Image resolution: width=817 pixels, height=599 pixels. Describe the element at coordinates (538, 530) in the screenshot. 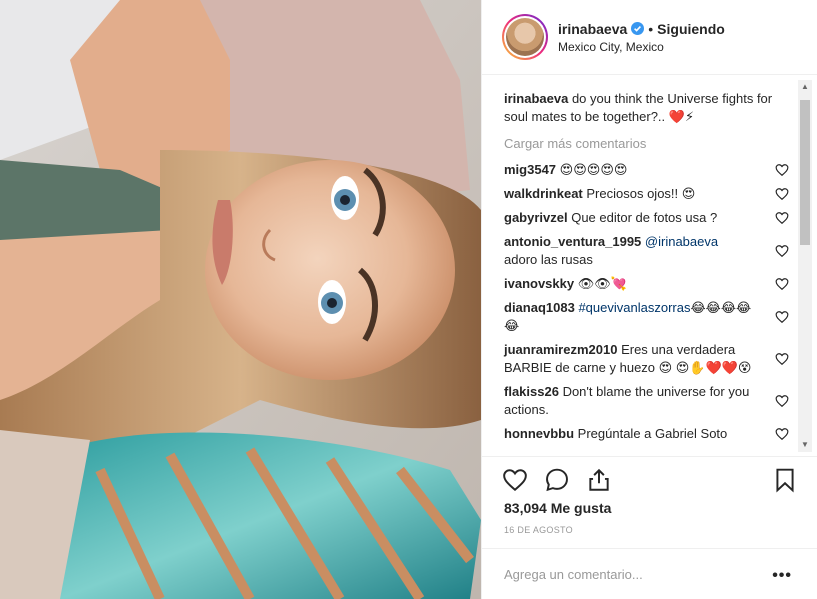

I see `post-date: 16 DE AGOSTO` at that location.